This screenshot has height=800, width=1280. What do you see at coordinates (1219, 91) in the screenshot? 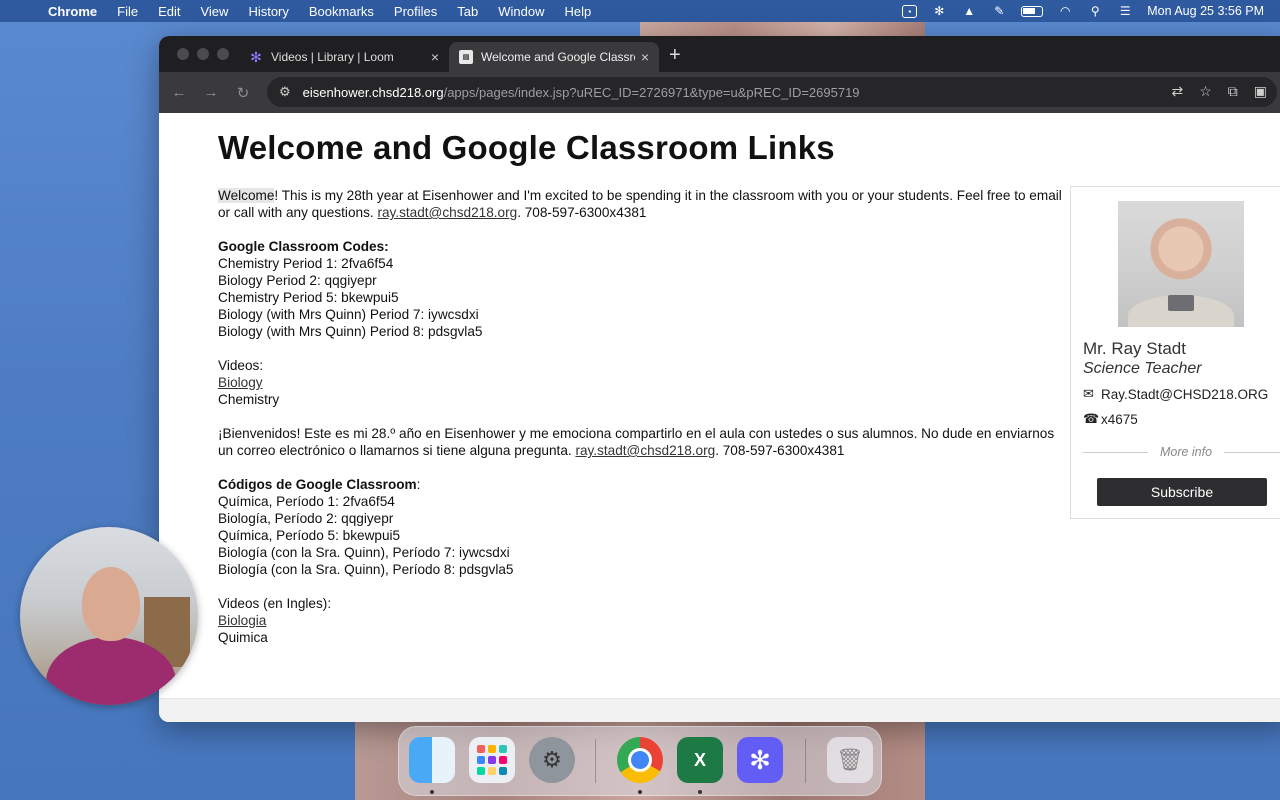
I see `address-bar-actions: ⇄ ☆ ⧉ ▣` at bounding box center [1219, 91].